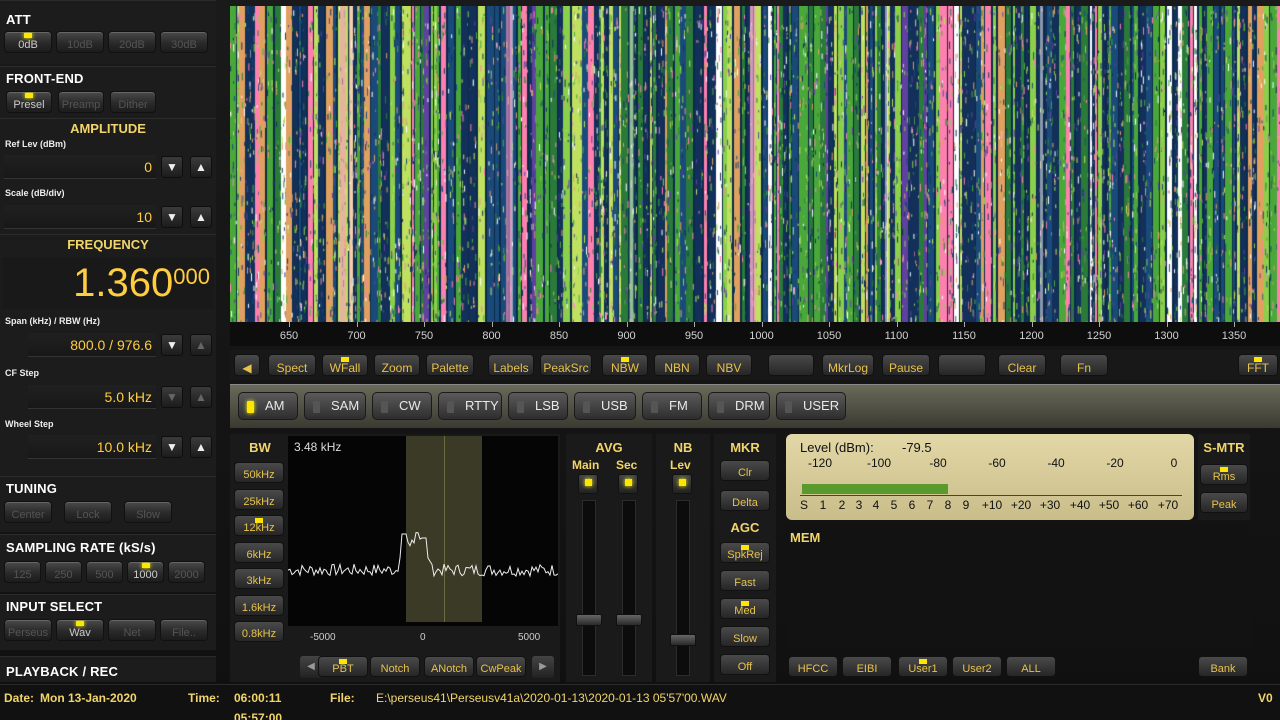  Describe the element at coordinates (589, 588) in the screenshot. I see `avg-main-fader` at that location.